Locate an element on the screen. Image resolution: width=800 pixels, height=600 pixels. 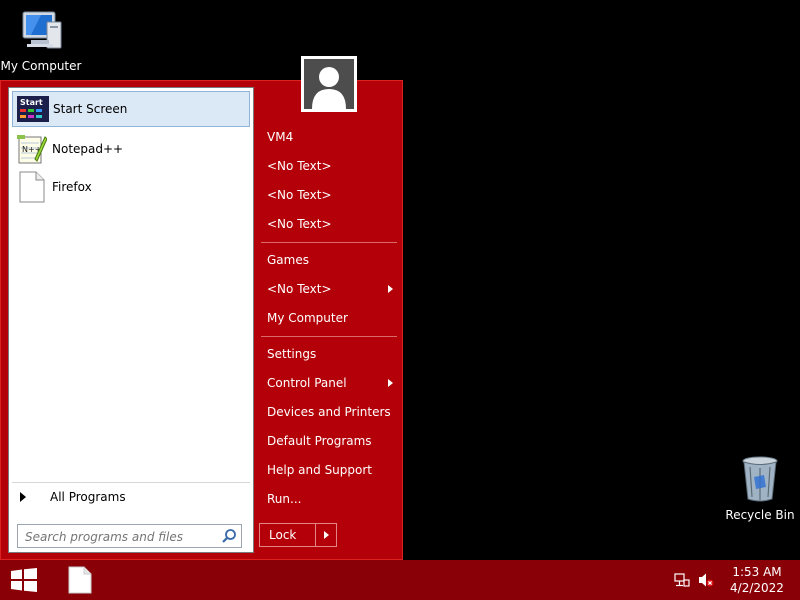
desktop-icon-my-computer: My Computer is located at coordinates (41, 40).